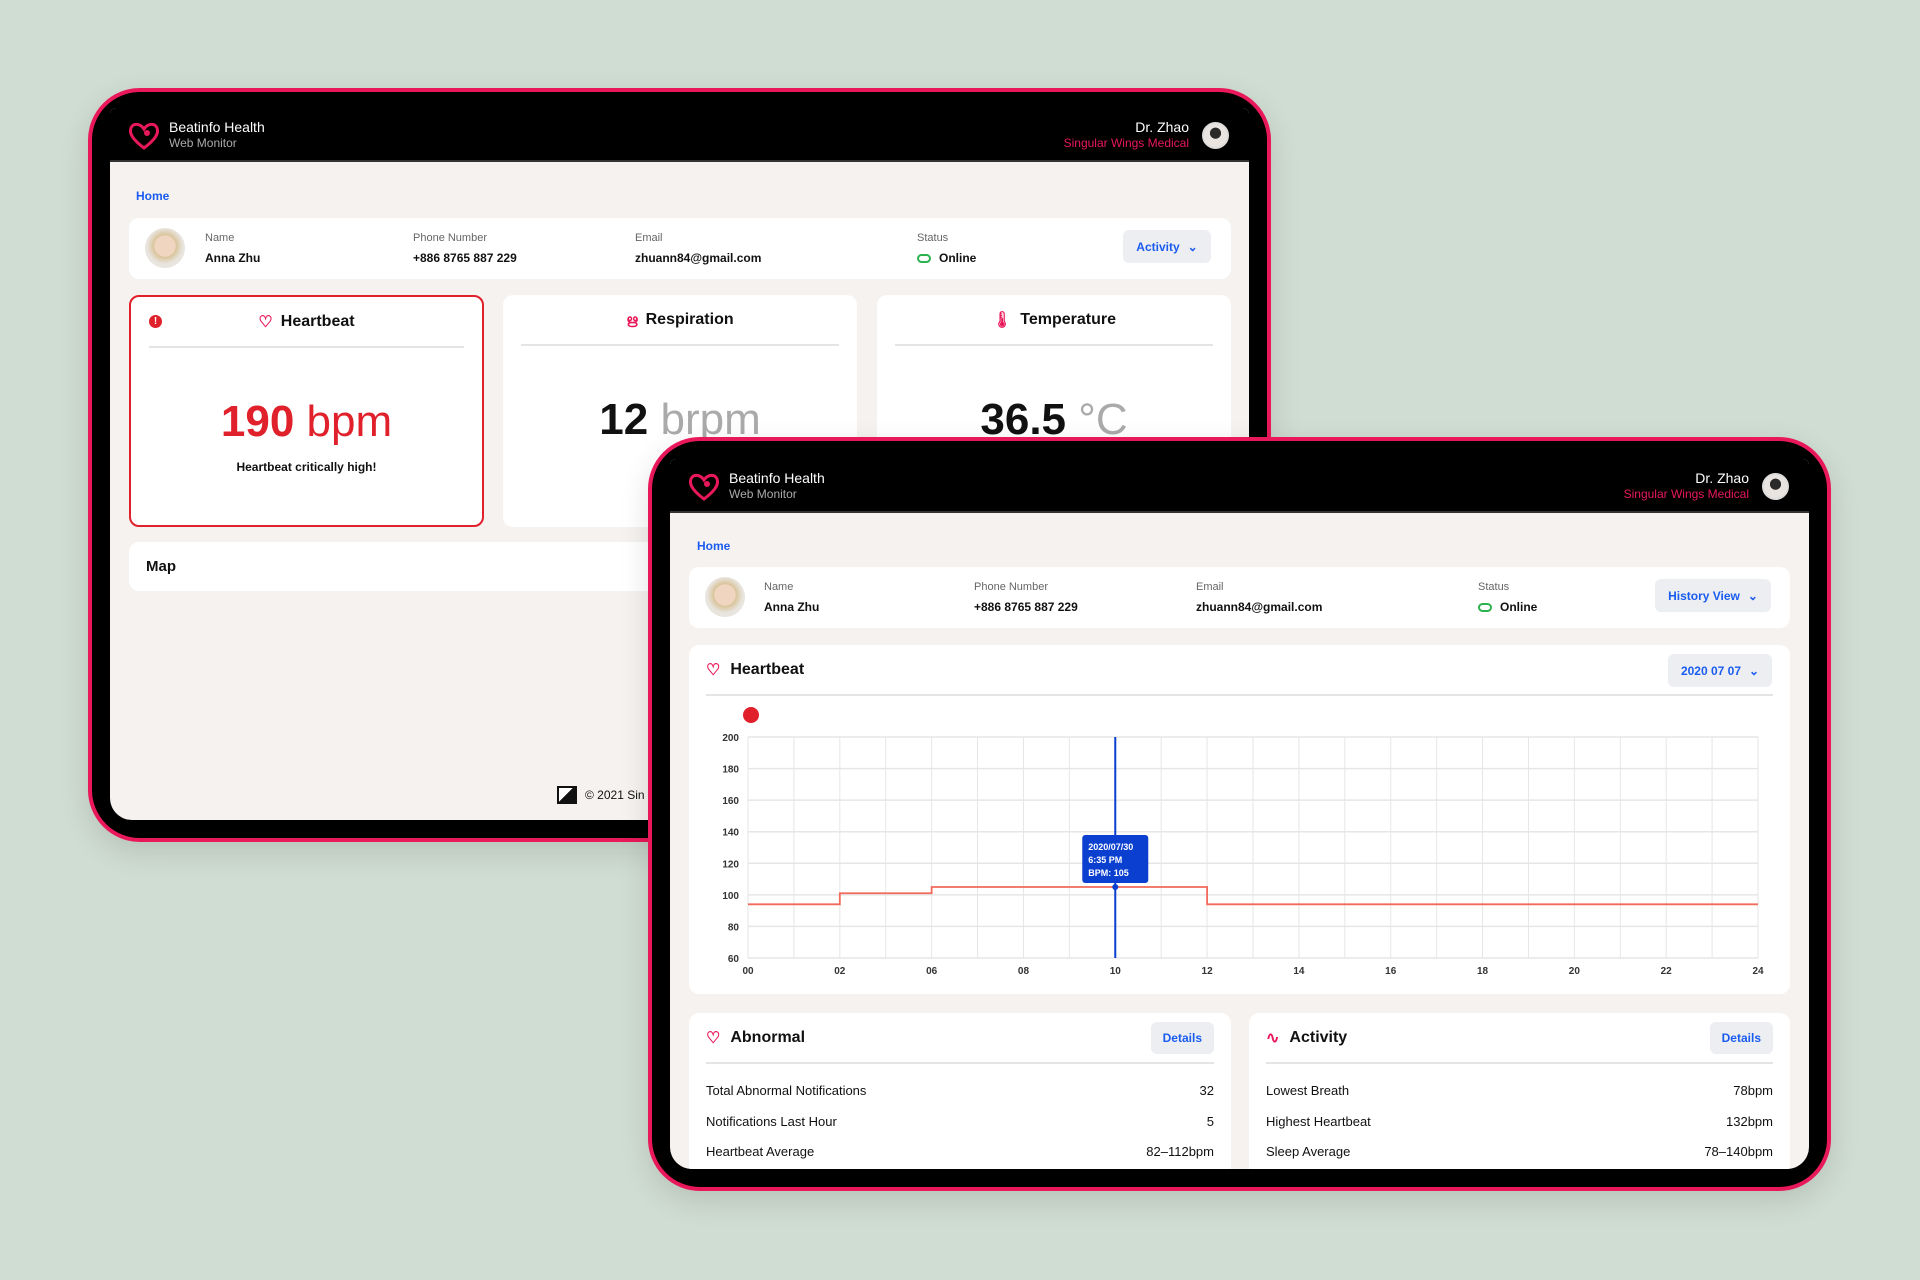  What do you see at coordinates (1158, 246) in the screenshot?
I see `view-select-value: Activity` at bounding box center [1158, 246].